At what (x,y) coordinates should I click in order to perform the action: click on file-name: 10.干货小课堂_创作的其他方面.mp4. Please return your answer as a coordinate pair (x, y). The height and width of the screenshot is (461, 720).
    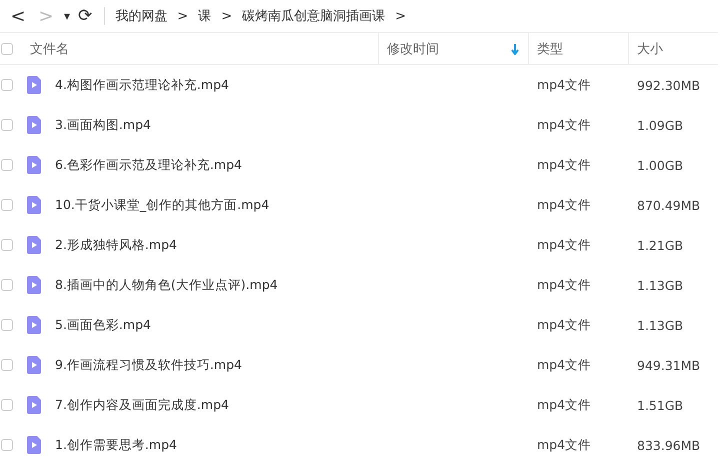
    Looking at the image, I should click on (162, 205).